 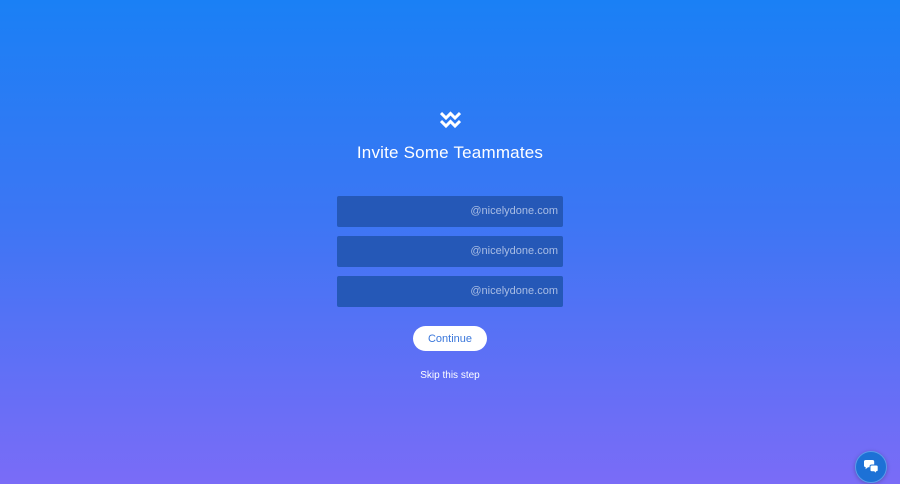 I want to click on page-title: Invite Some Teammates, so click(x=450, y=152).